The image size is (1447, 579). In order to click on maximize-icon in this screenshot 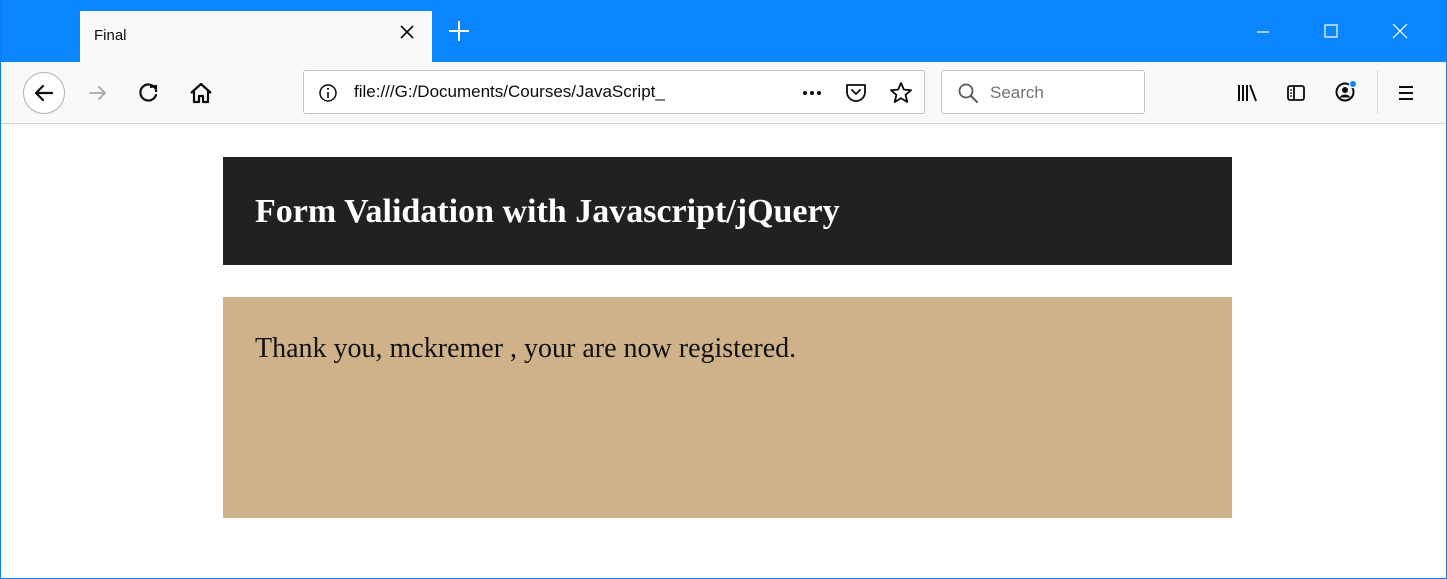, I will do `click(1331, 31)`.